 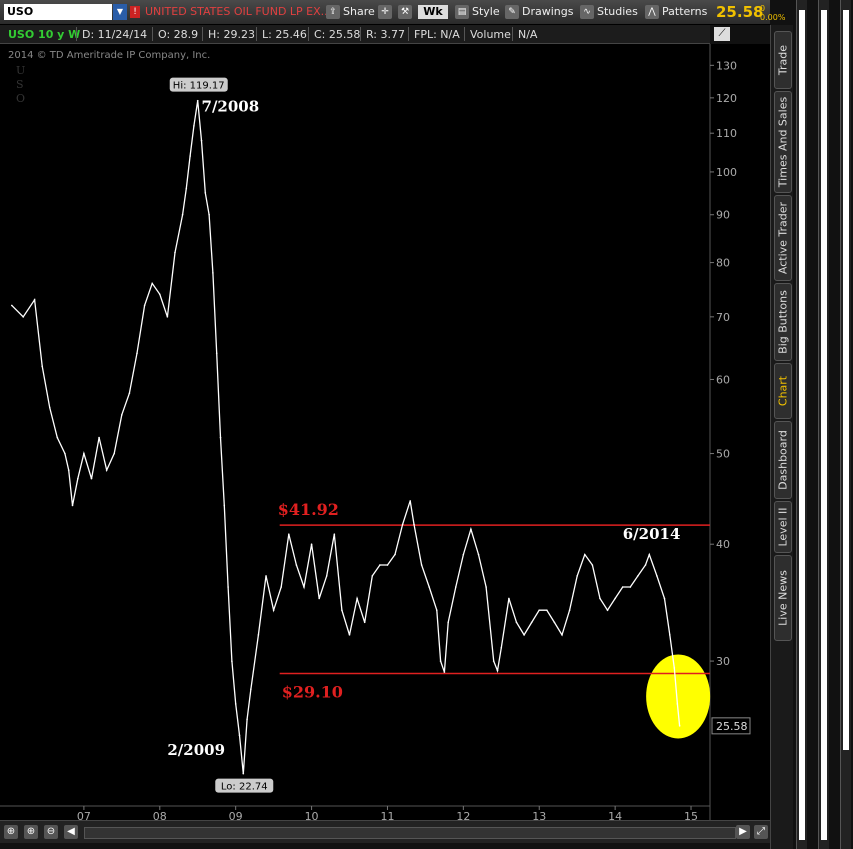 What do you see at coordinates (783, 460) in the screenshot?
I see `side-tab-dashboard: Dashboard` at bounding box center [783, 460].